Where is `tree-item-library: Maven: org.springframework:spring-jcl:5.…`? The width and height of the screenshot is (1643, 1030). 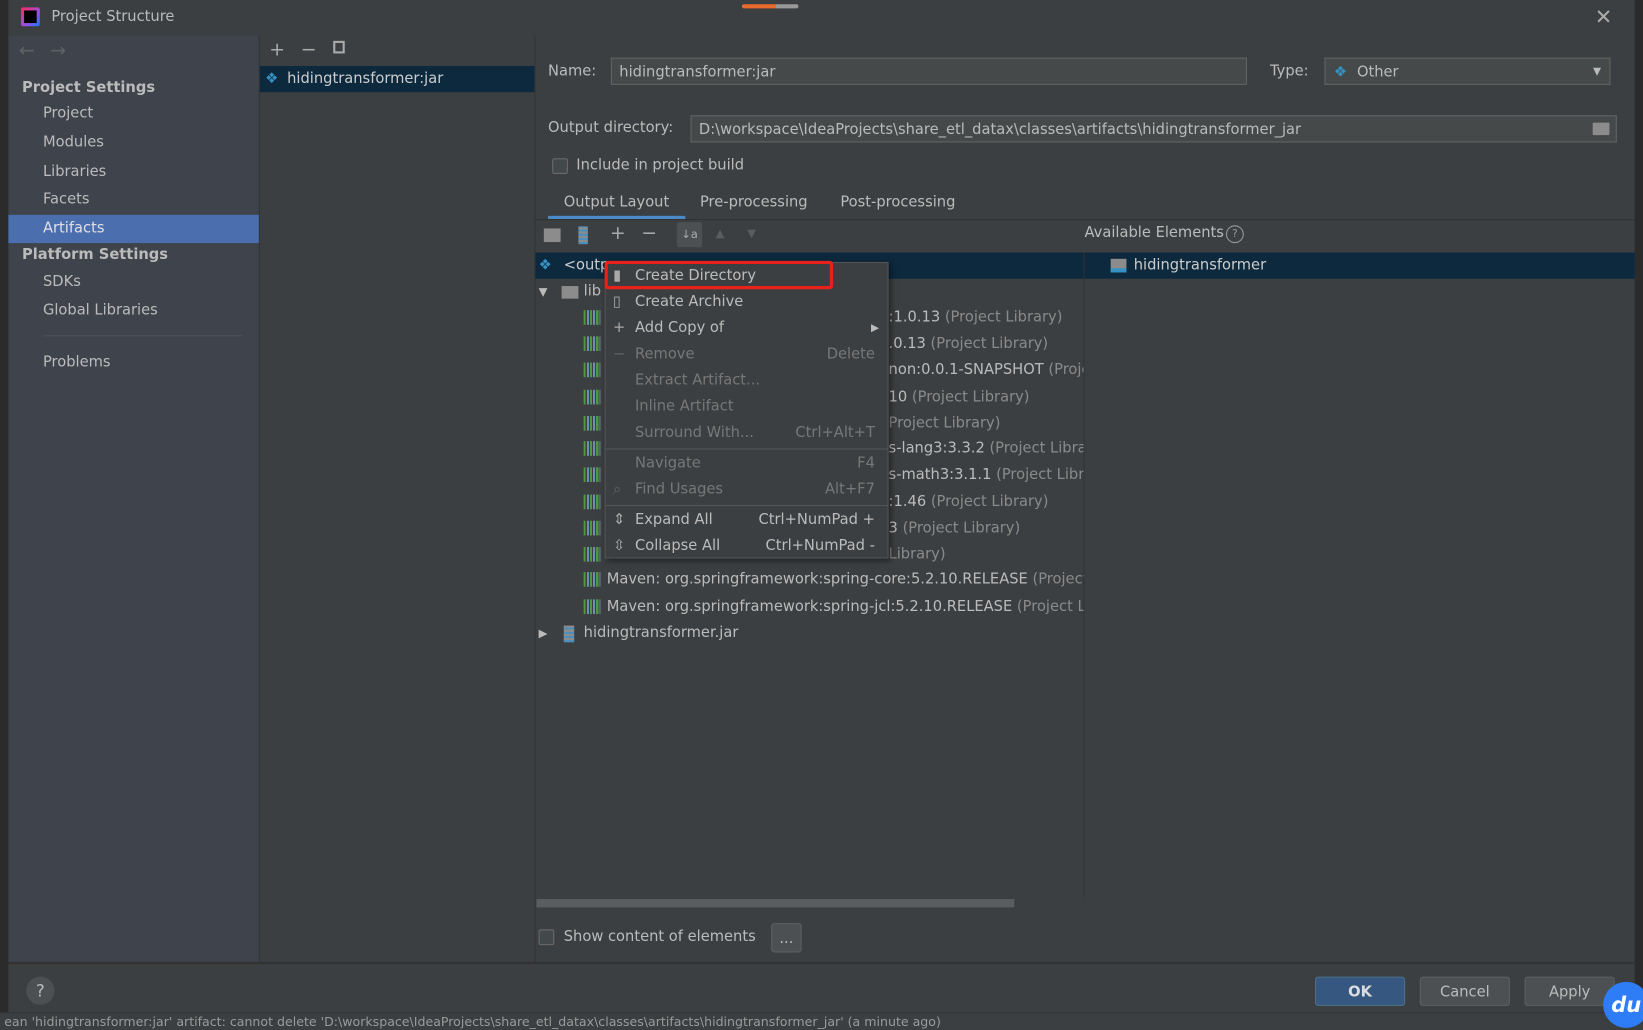 tree-item-library: Maven: org.springframework:spring-jcl:5.… is located at coordinates (809, 607).